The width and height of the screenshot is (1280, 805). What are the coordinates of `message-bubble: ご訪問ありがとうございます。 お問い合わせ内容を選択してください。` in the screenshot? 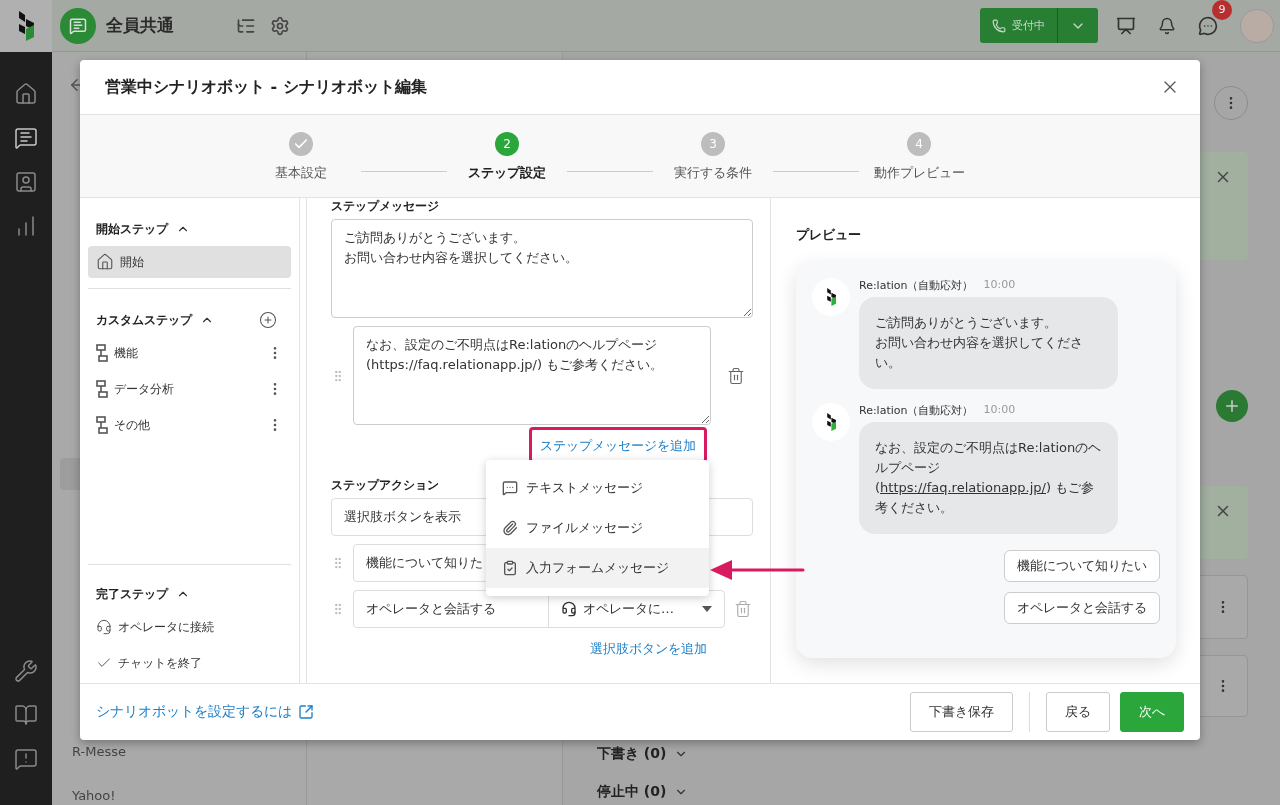 It's located at (988, 343).